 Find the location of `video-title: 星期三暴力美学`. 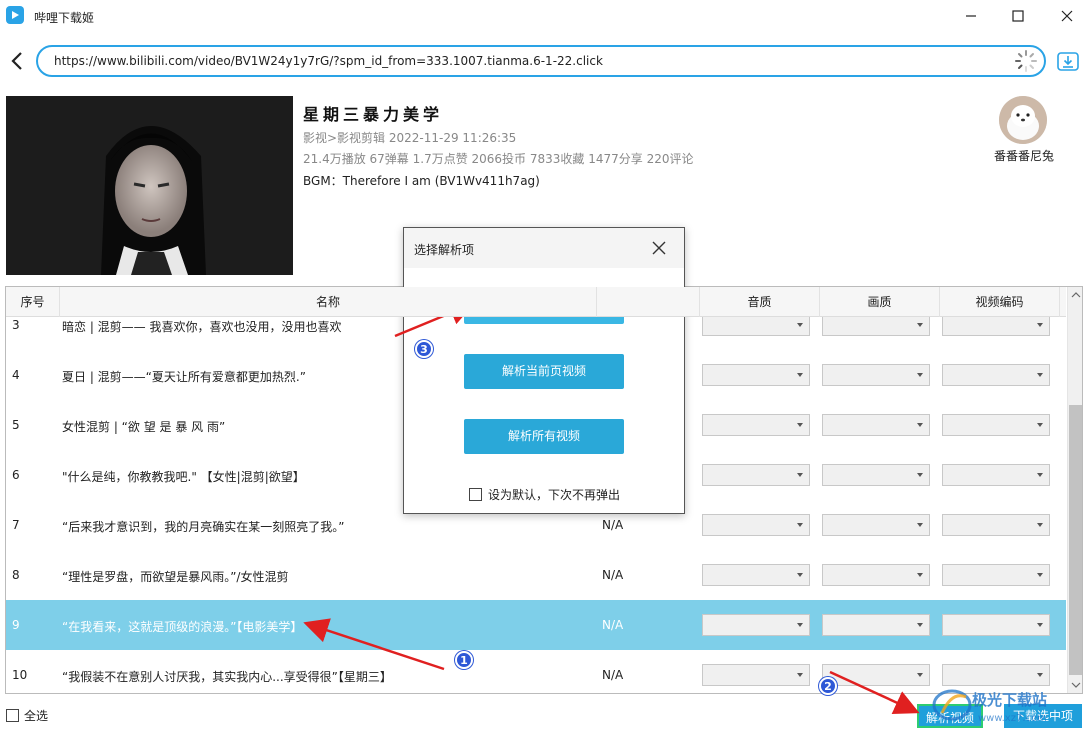

video-title: 星期三暴力美学 is located at coordinates (373, 114).